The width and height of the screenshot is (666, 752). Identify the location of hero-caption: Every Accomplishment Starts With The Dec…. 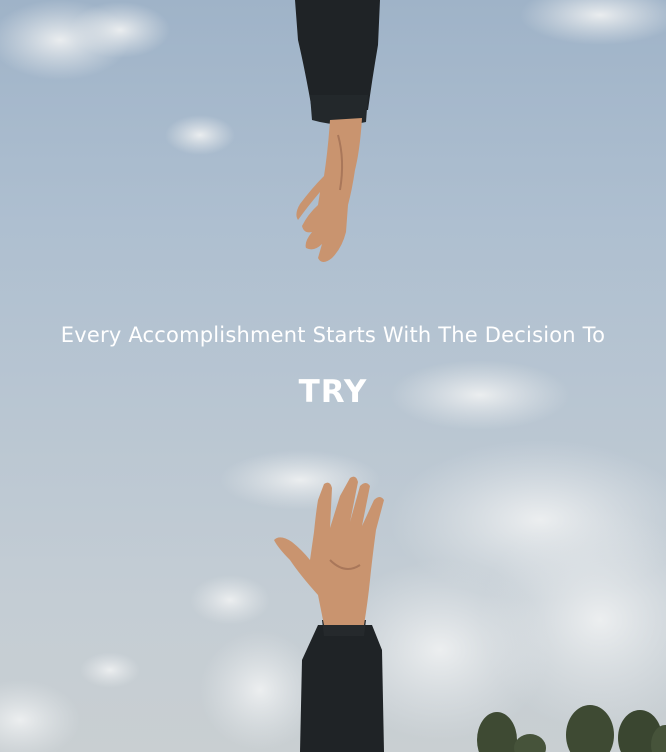
(333, 365).